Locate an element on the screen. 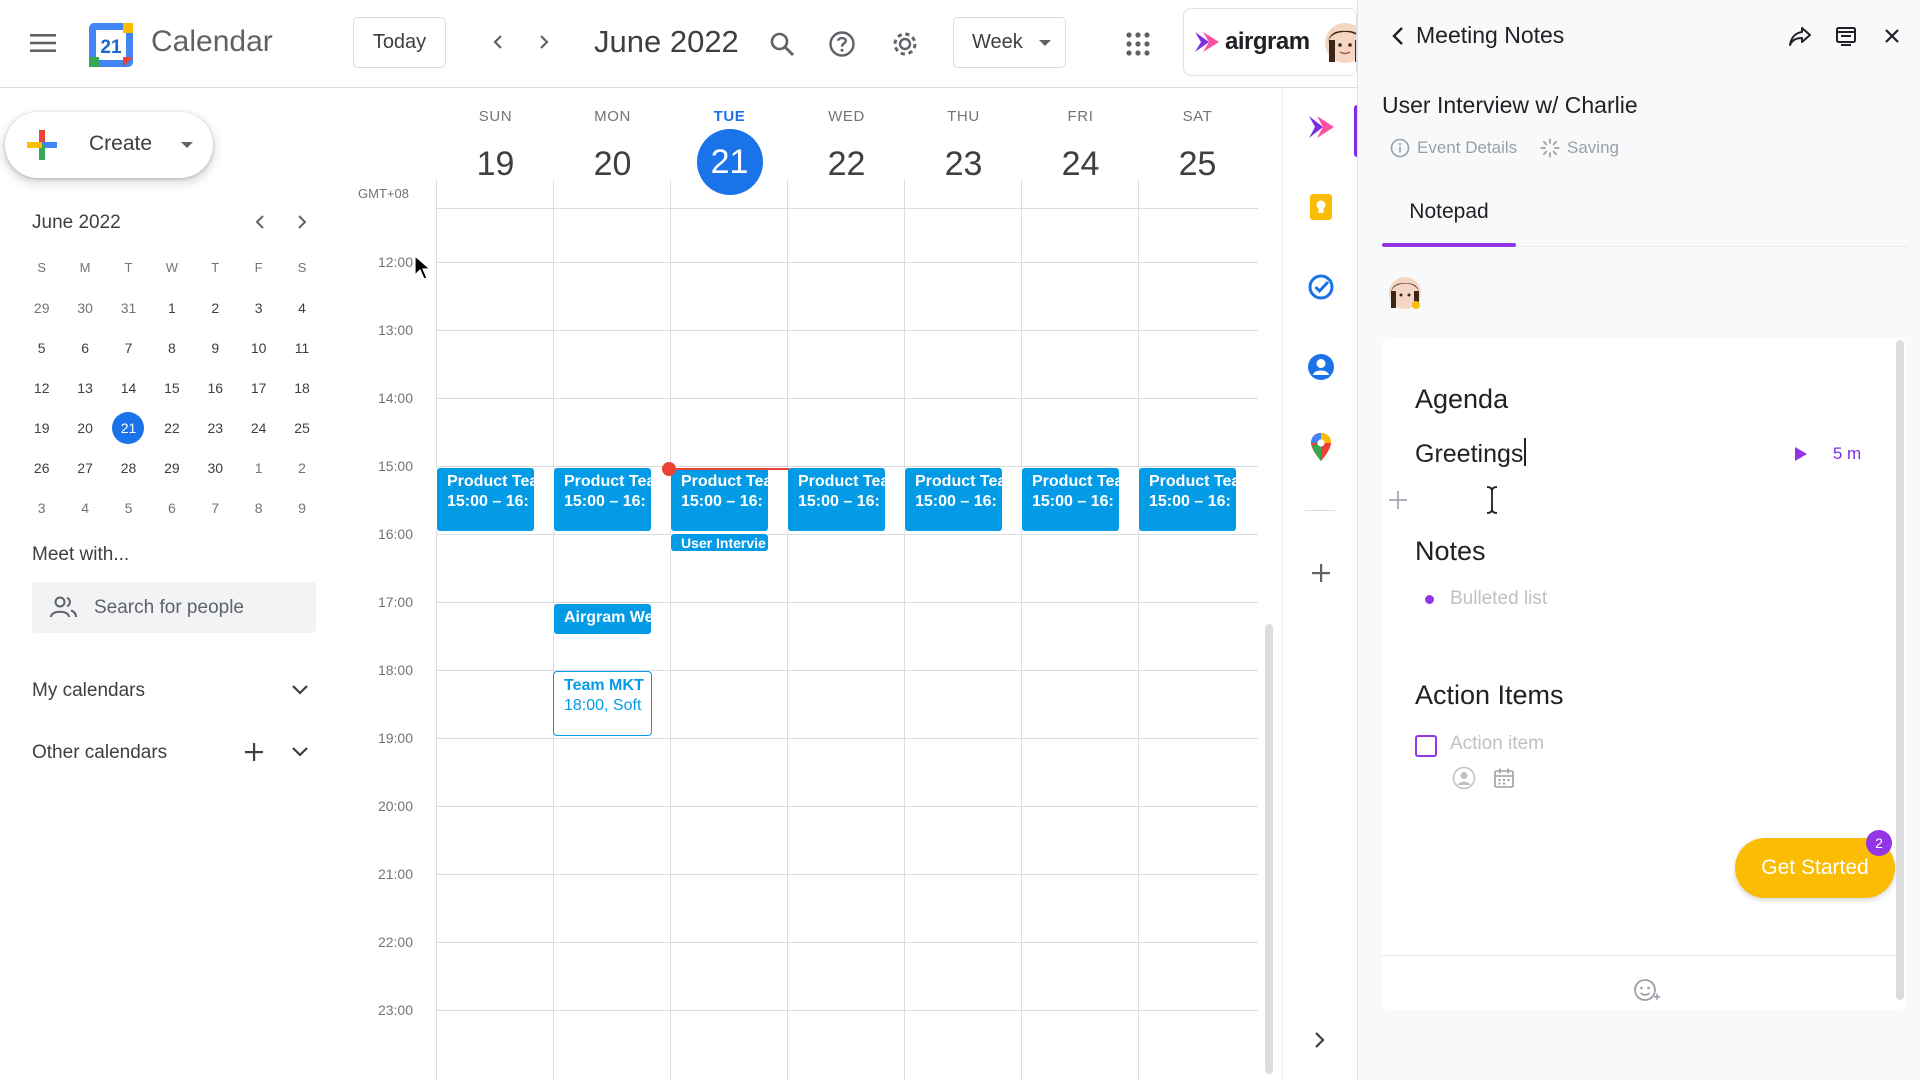 Image resolution: width=1920 pixels, height=1080 pixels. keep-notes-icon is located at coordinates (1321, 207).